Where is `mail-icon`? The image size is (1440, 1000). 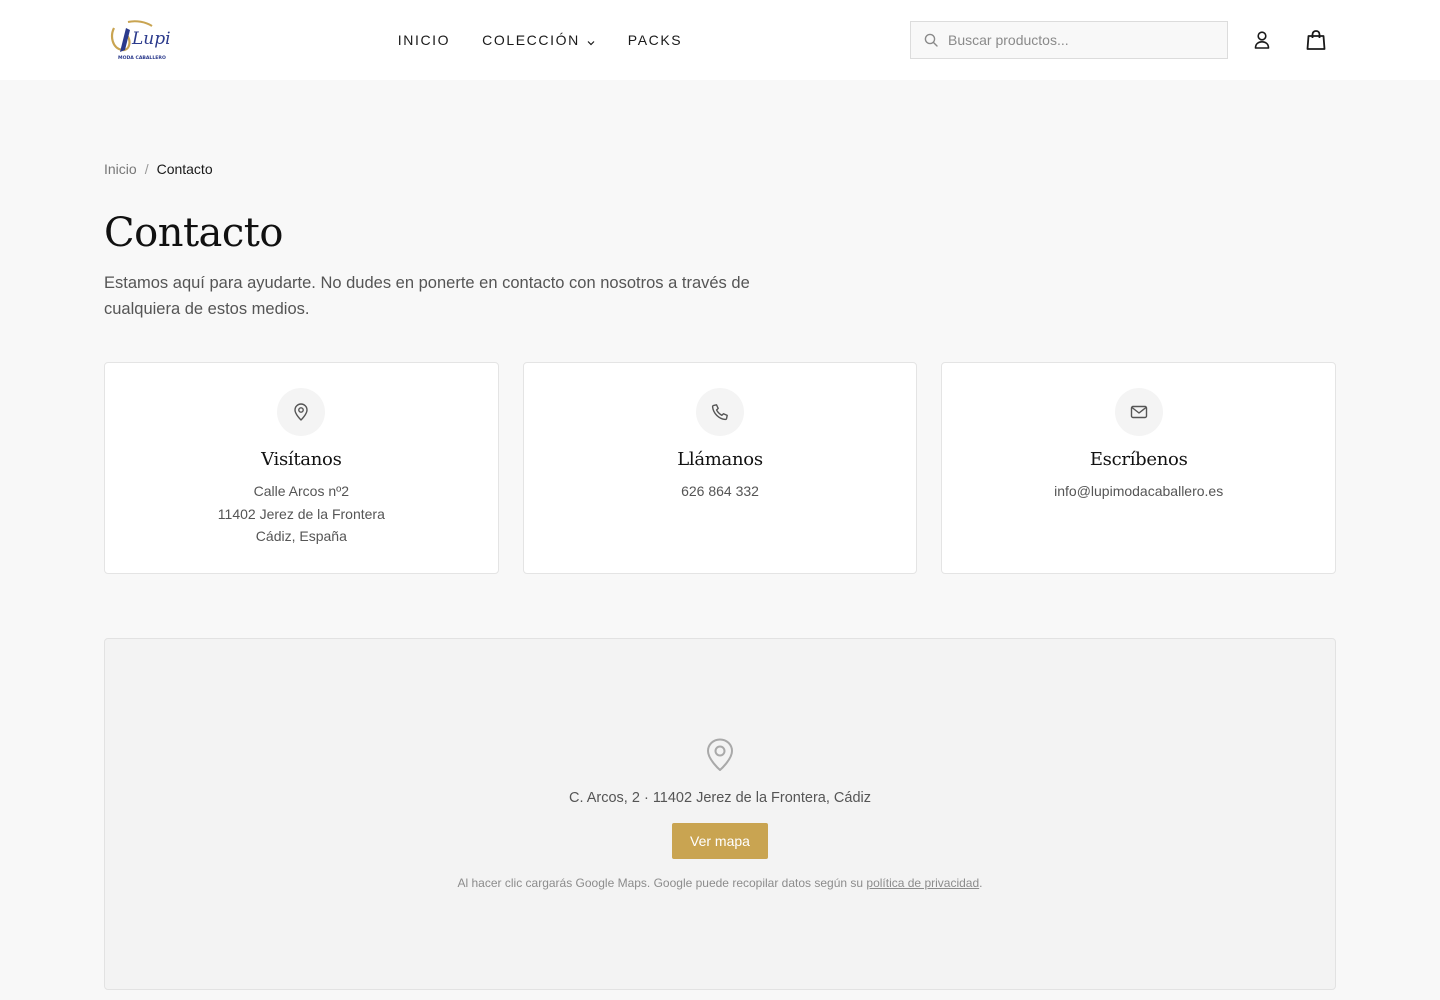
mail-icon is located at coordinates (1138, 412).